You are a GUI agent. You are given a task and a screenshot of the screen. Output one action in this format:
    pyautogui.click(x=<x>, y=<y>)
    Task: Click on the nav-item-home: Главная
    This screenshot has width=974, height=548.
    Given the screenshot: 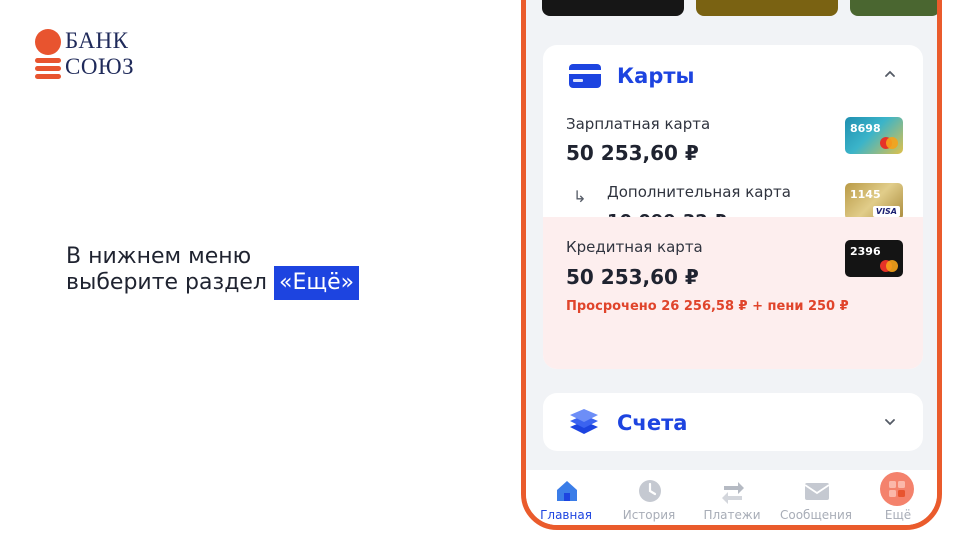 What is the action you would take?
    pyautogui.click(x=566, y=497)
    